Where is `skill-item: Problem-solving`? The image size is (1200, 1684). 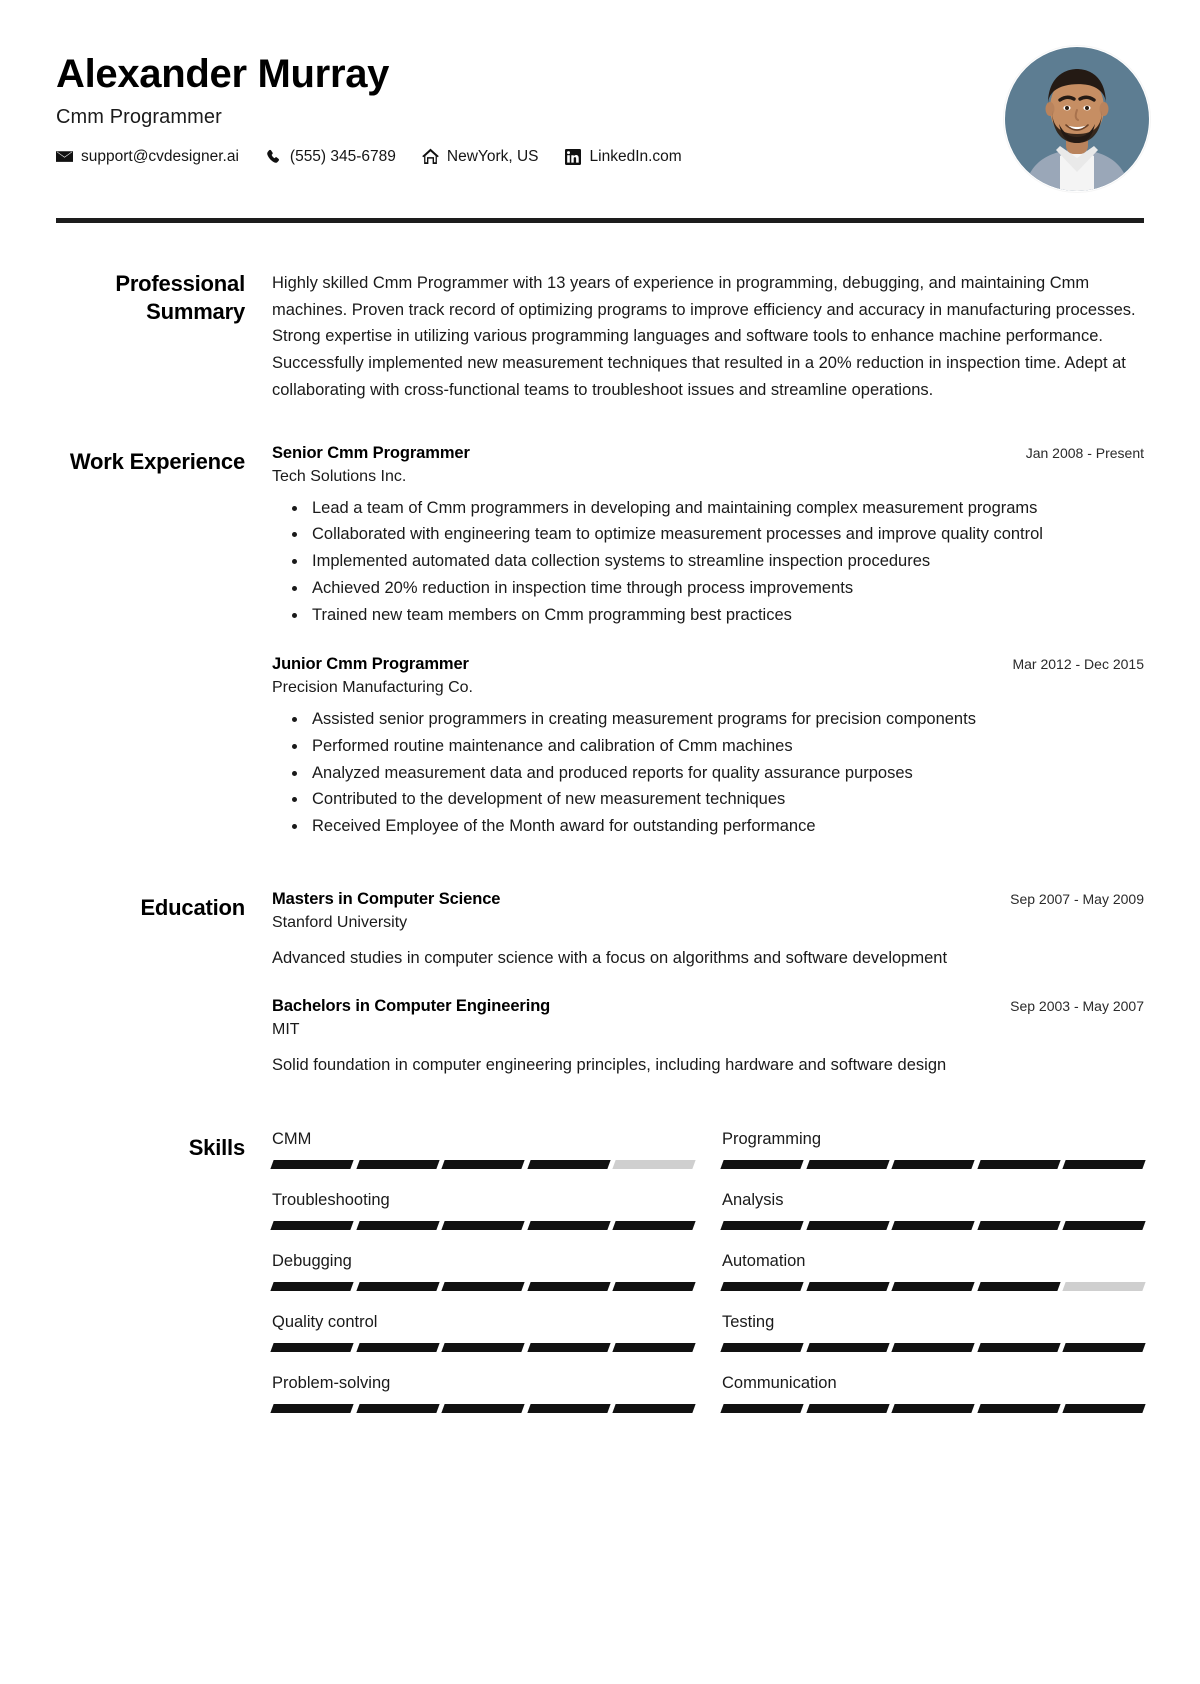
skill-item: Problem-solving is located at coordinates (483, 1404).